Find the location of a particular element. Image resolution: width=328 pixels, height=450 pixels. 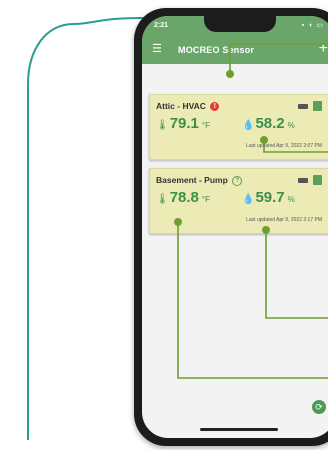

temperature-reading: 🌡78.8 °F is located at coordinates (183, 198).